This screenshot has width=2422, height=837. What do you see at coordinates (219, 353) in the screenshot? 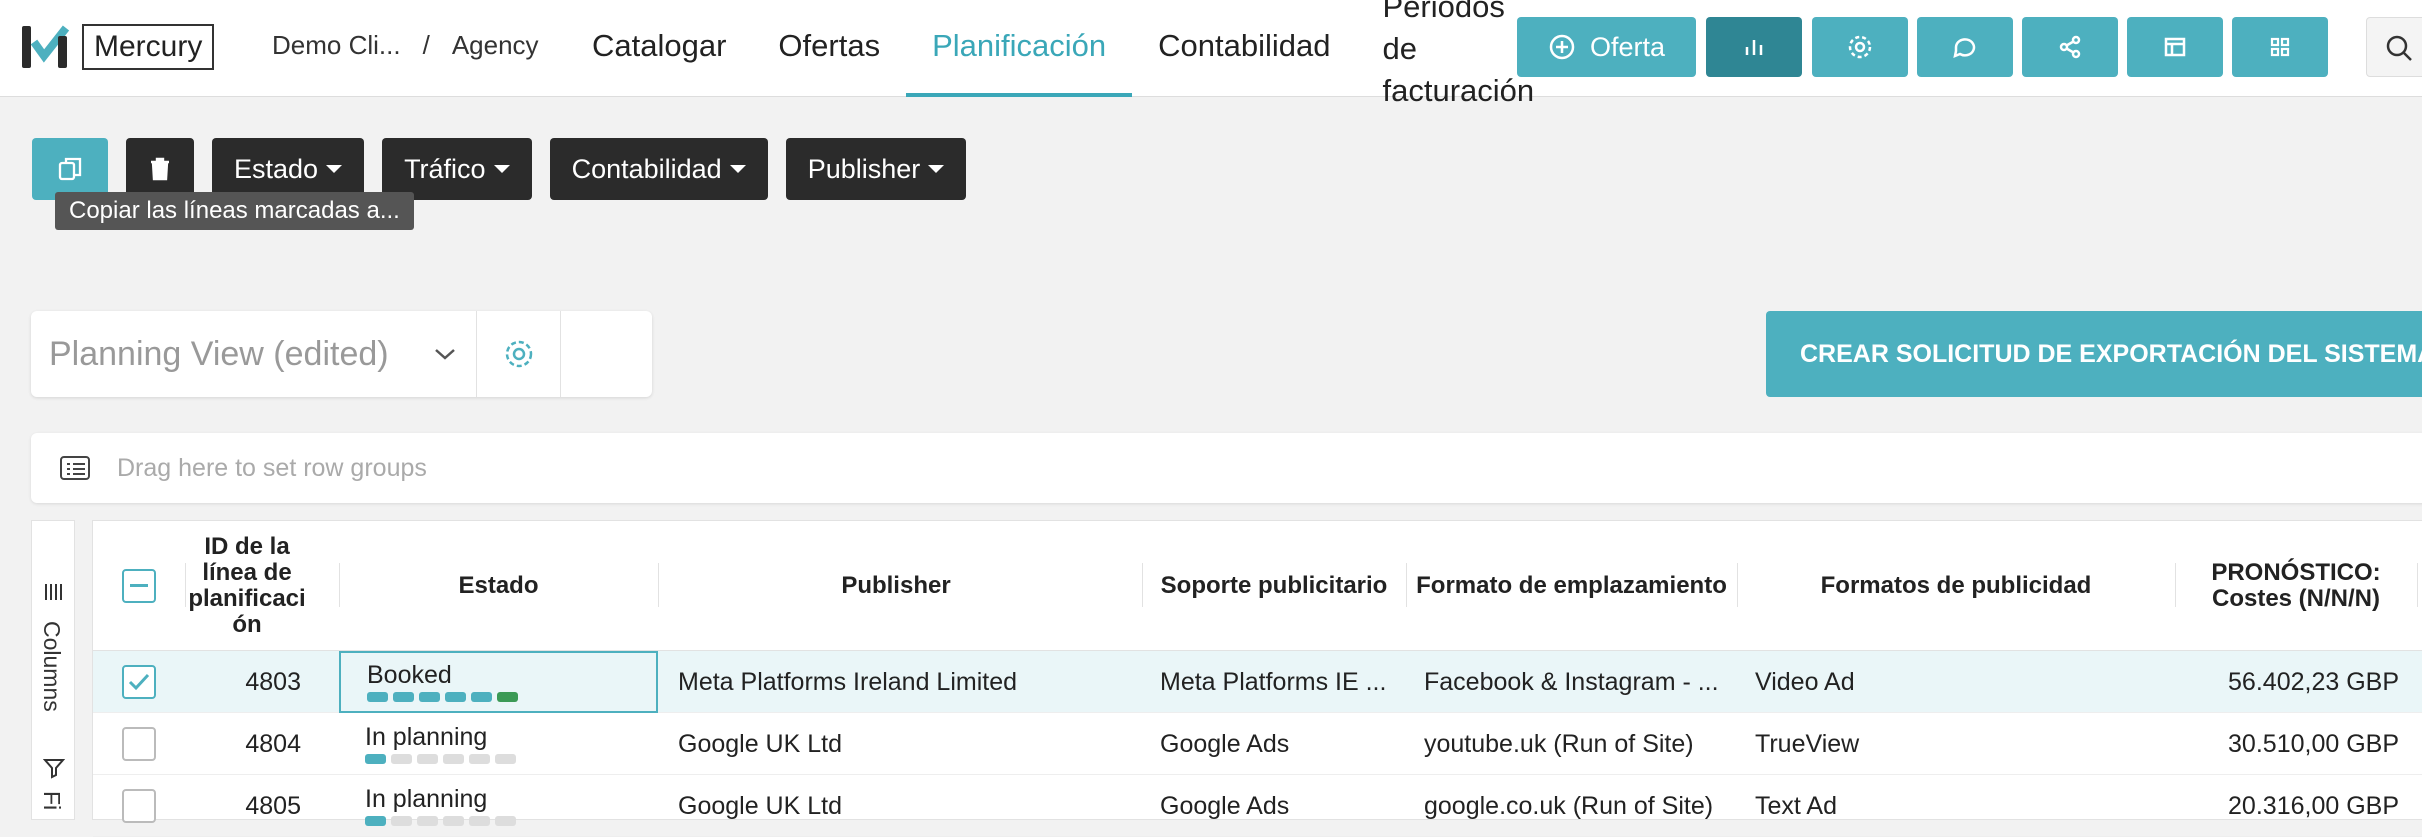
I see `view-dropdown-value: Planning View (edited)` at bounding box center [219, 353].